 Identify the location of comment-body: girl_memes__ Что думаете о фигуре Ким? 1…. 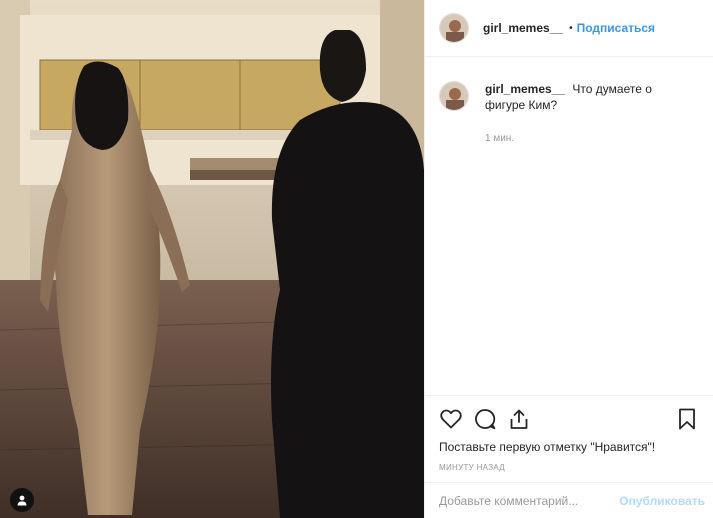
(590, 114).